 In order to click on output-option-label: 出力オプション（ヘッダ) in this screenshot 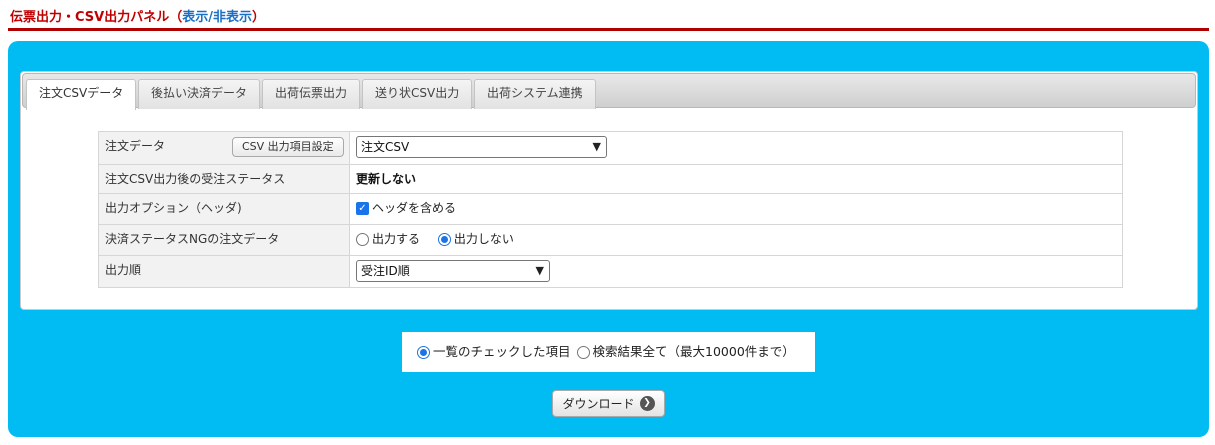, I will do `click(224, 209)`.